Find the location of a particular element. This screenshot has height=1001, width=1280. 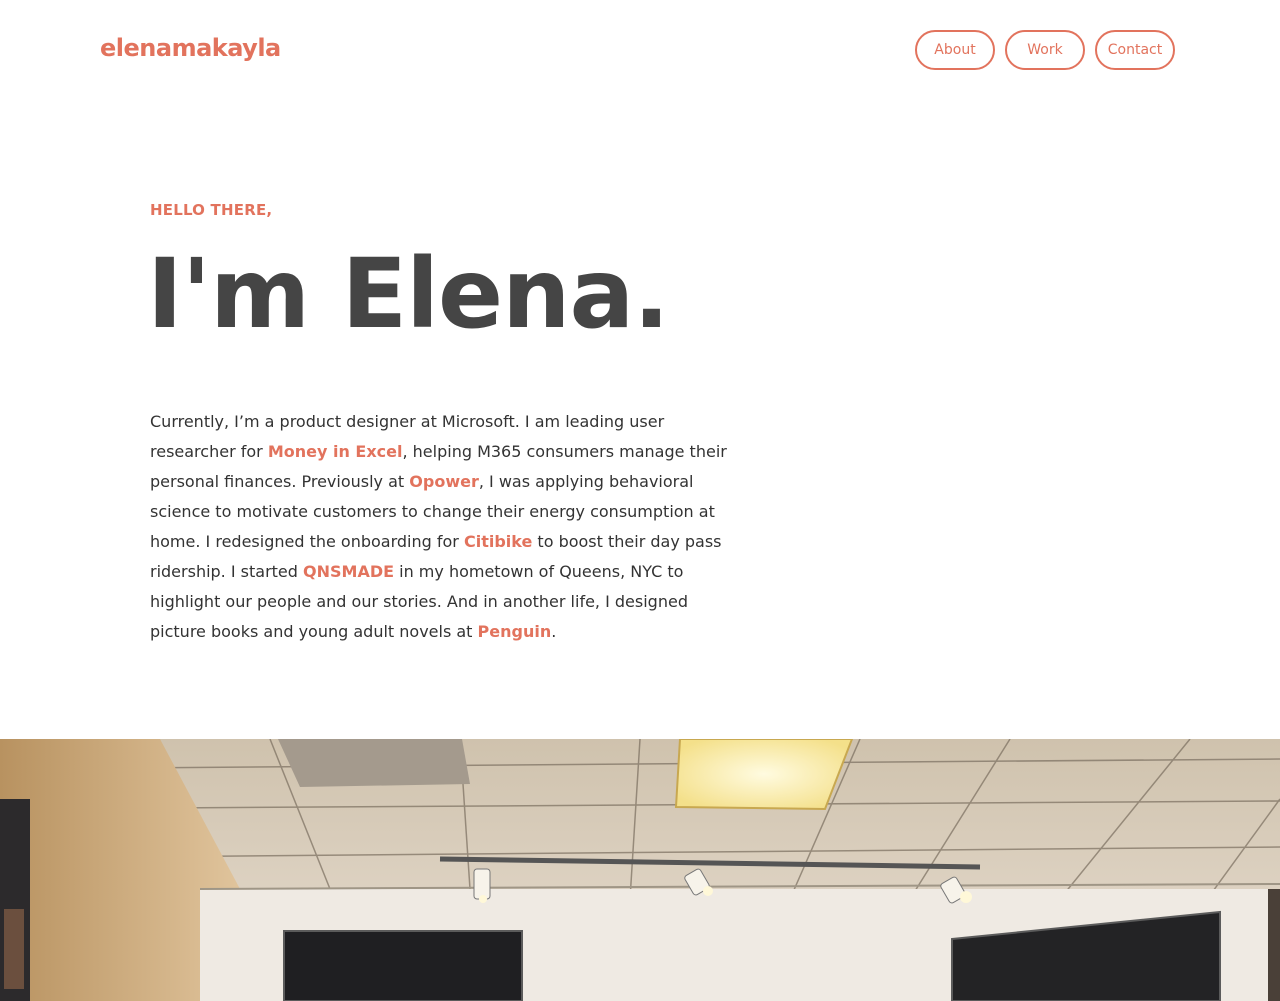

link-opower: Opower is located at coordinates (444, 481).